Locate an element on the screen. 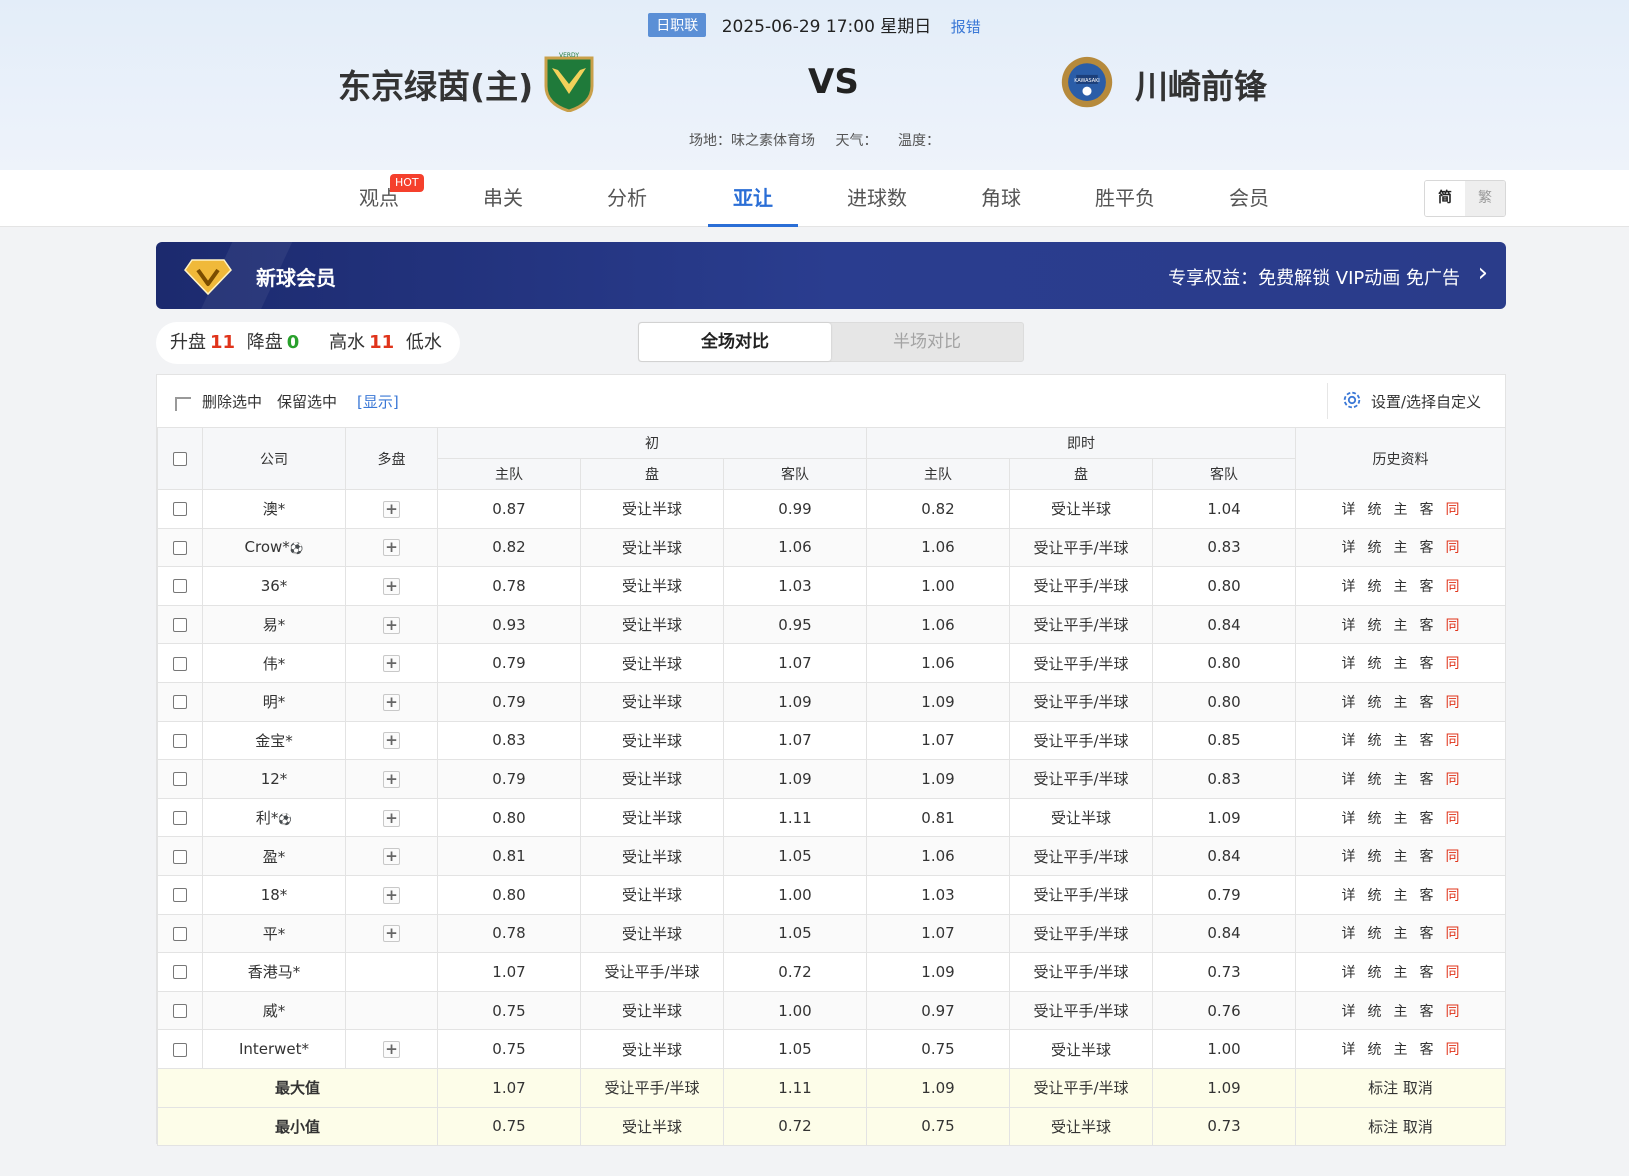 This screenshot has height=1176, width=1629. odds-cell-l-home: 0.97 is located at coordinates (938, 1010).